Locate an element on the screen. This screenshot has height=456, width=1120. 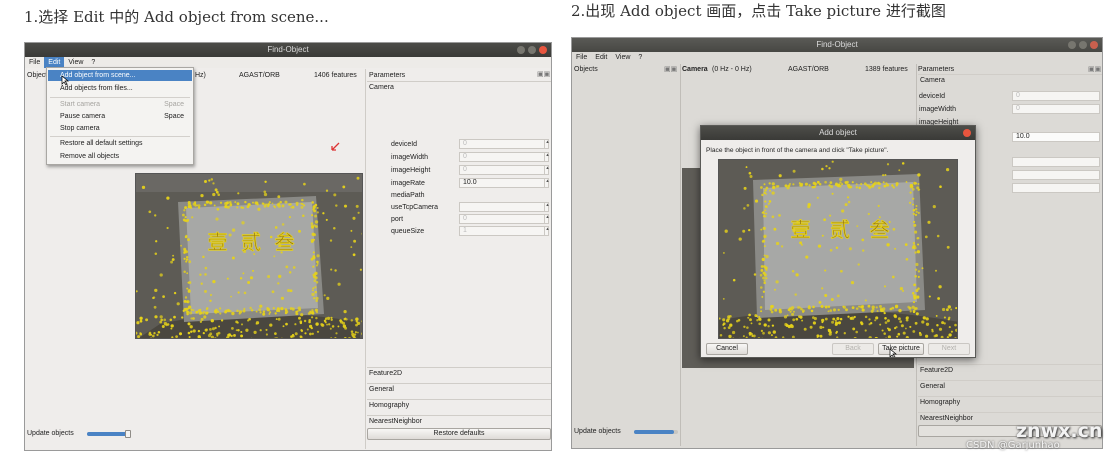
dialog-close-icon is located at coordinates (967, 133).